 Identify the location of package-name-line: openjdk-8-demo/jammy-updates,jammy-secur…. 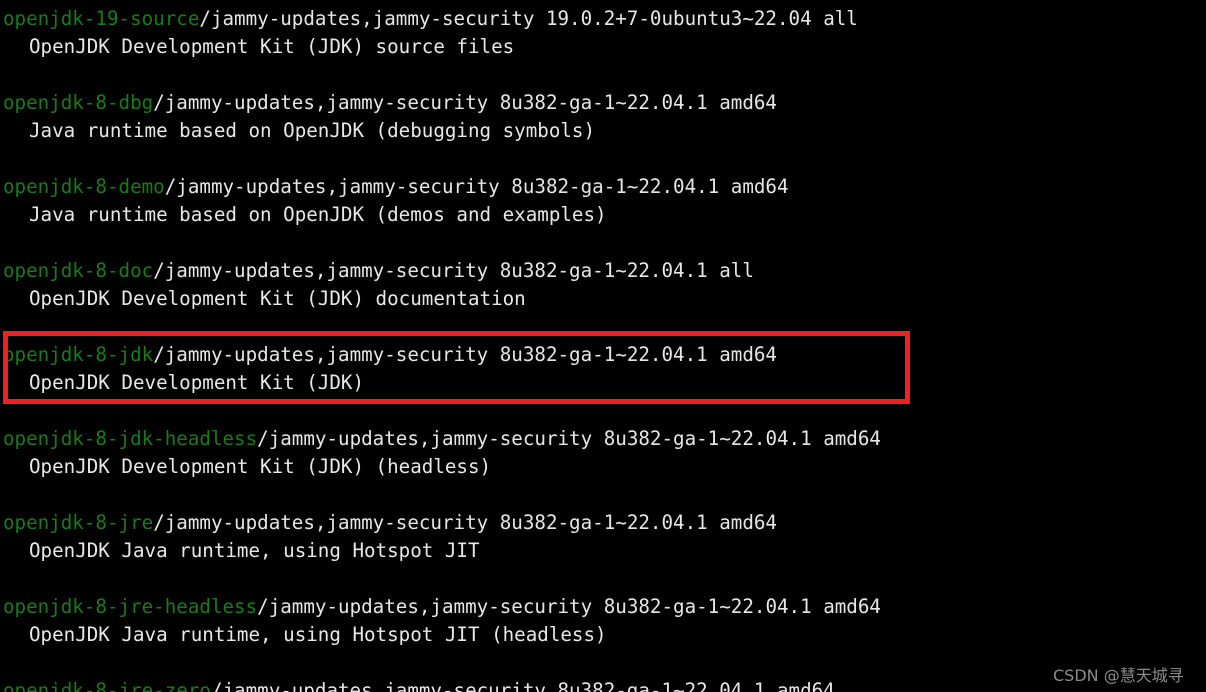
(442, 187).